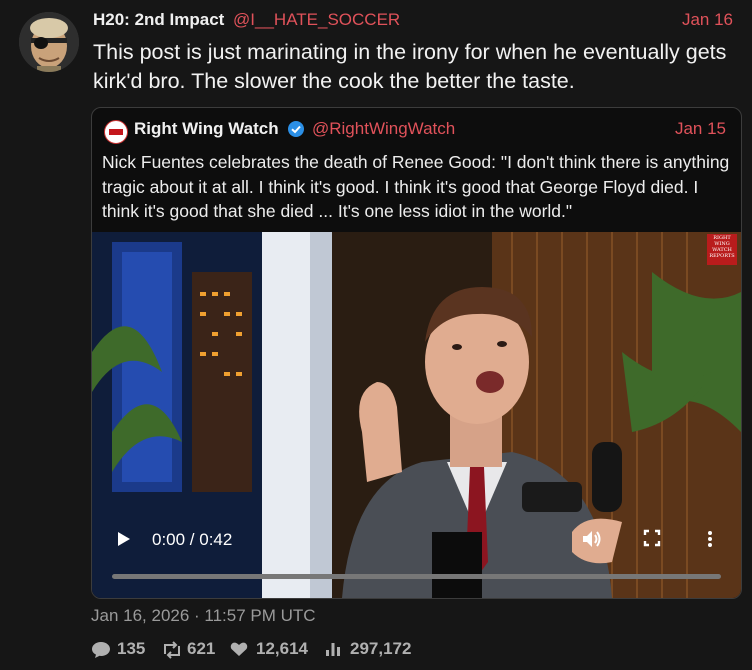 This screenshot has height=670, width=752. I want to click on more-icon, so click(710, 539).